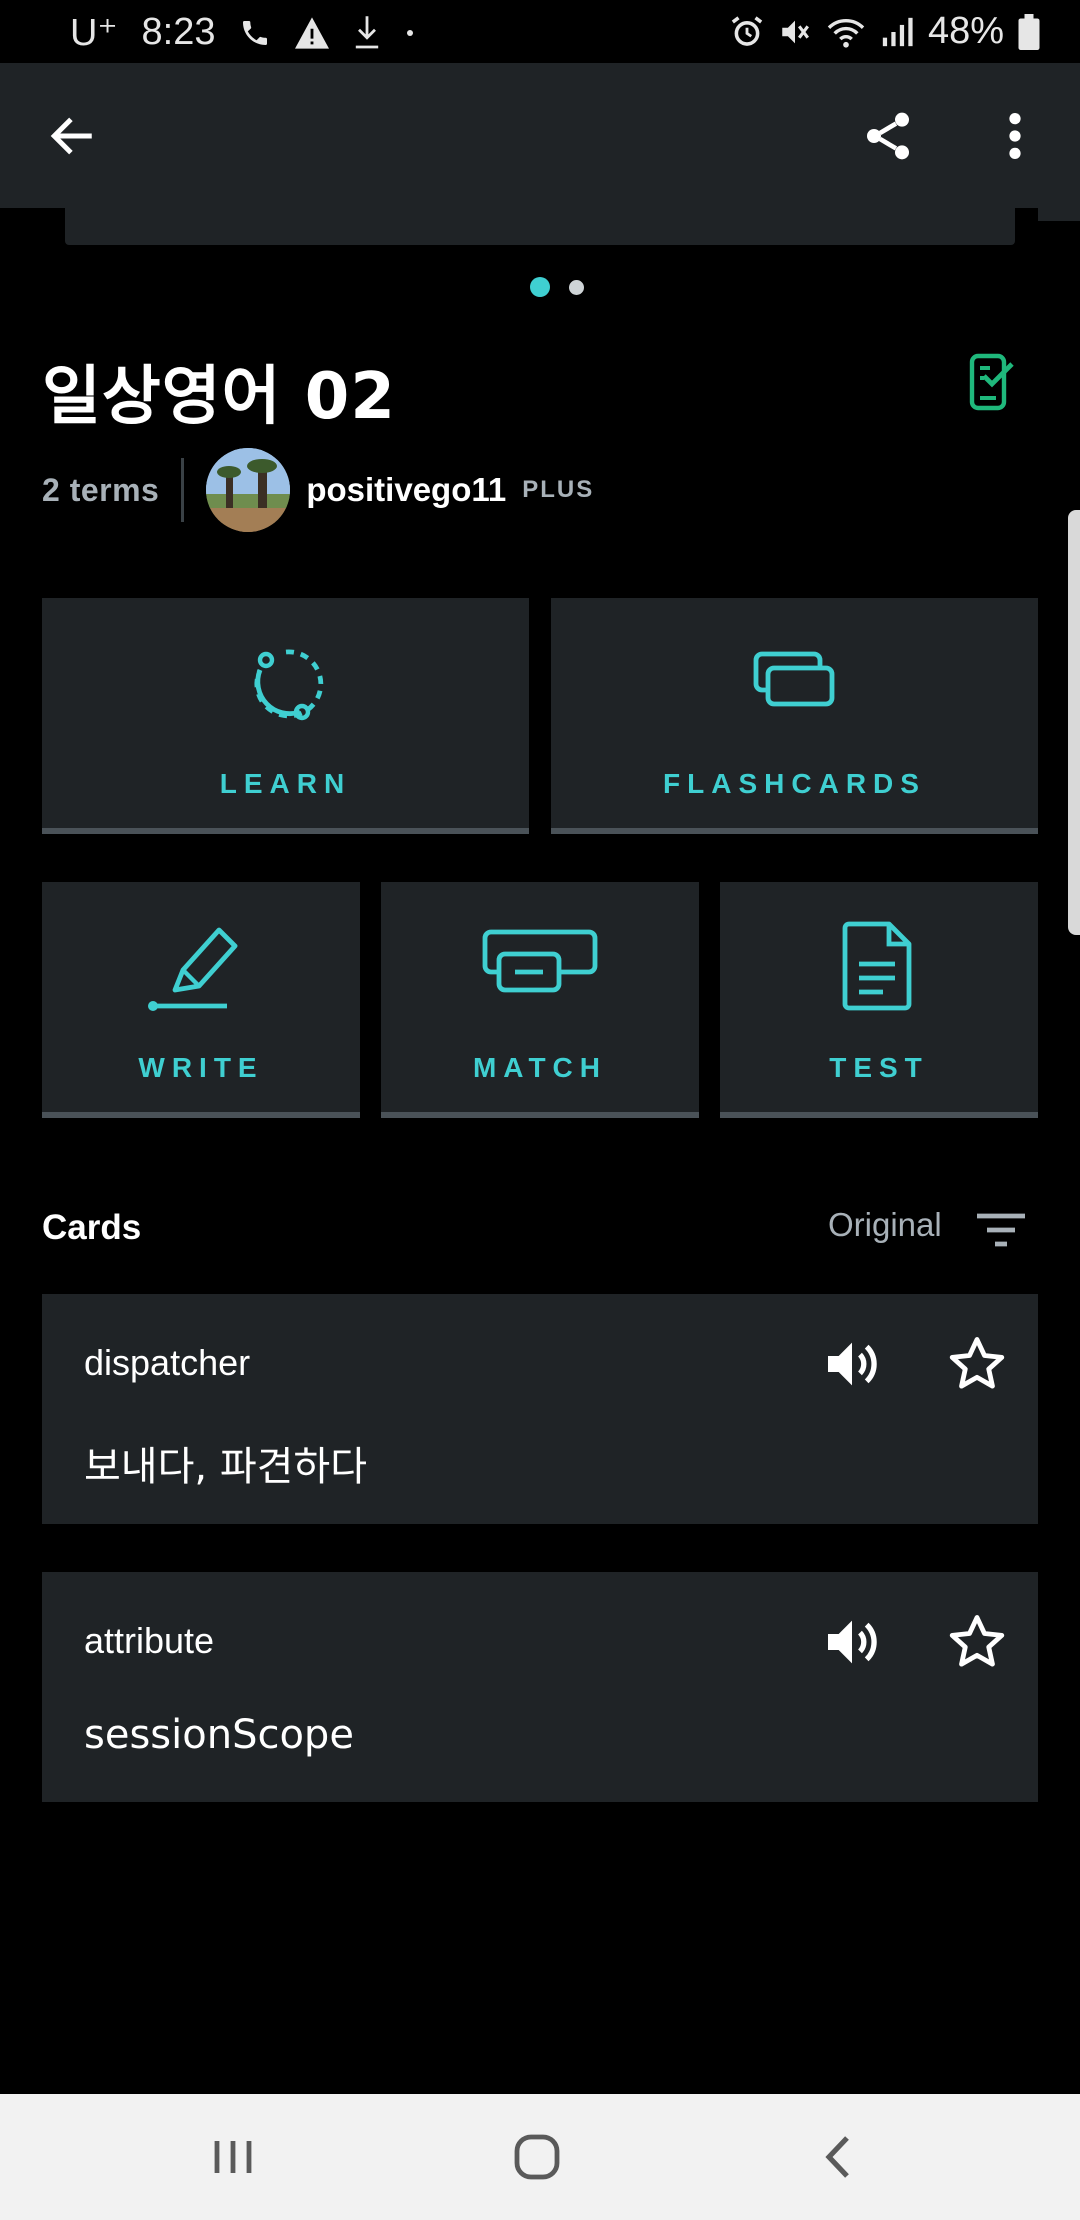 The height and width of the screenshot is (2220, 1080). I want to click on learn-label: LEARN, so click(285, 783).